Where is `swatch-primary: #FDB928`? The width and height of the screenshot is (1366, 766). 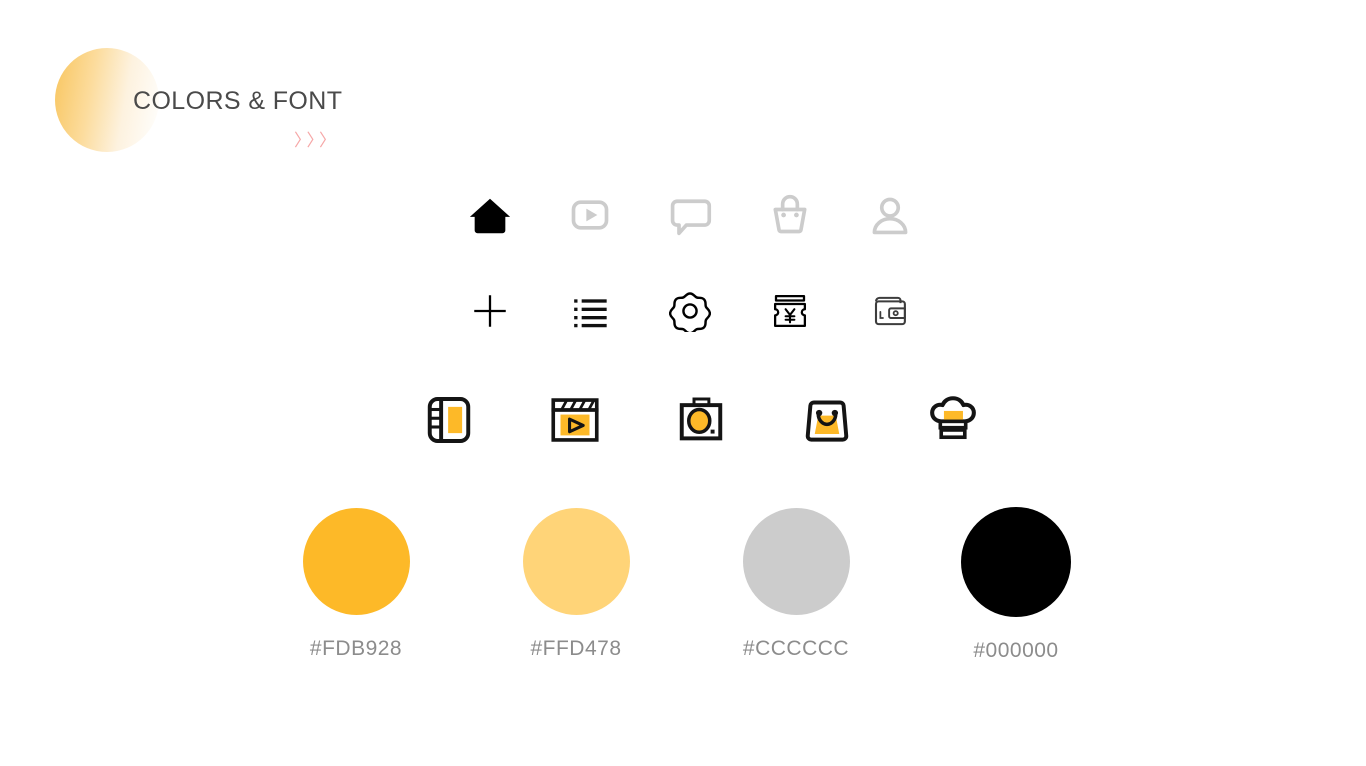
swatch-primary: #FDB928 is located at coordinates (356, 585).